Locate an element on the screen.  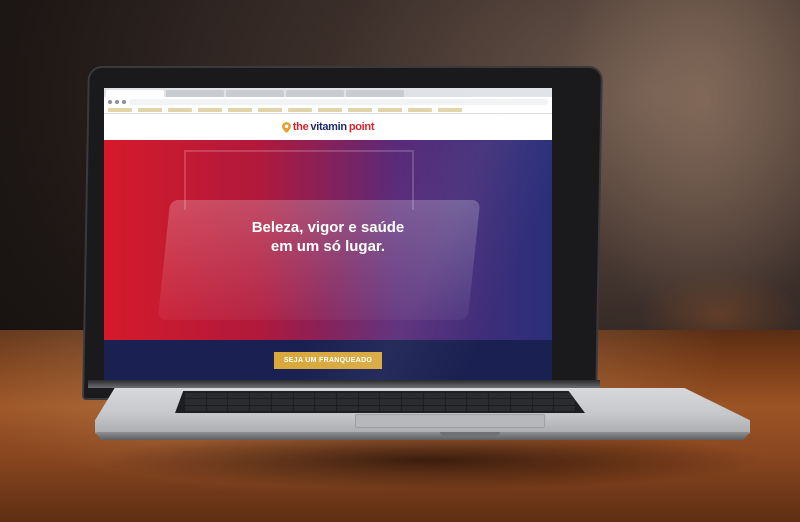
browser-tab-bar is located at coordinates (328, 92).